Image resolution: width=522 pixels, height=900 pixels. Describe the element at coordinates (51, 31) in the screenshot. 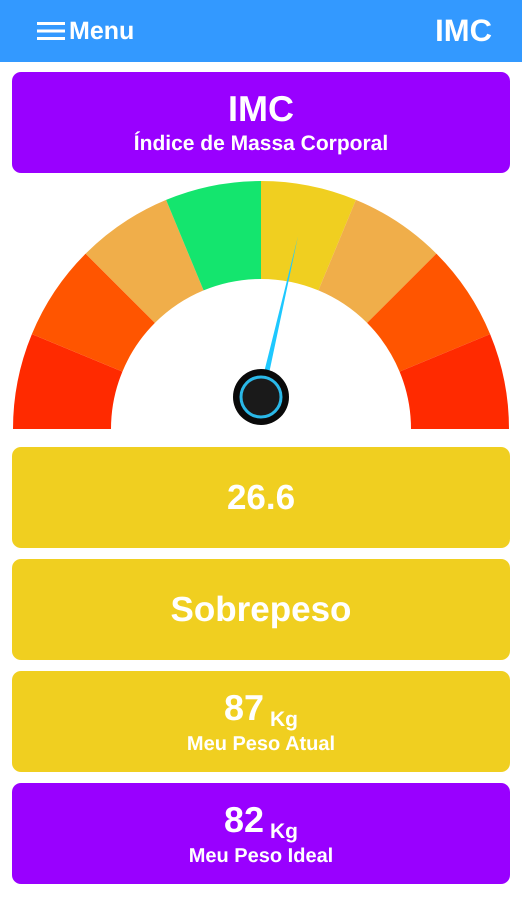

I see `menu-icon` at that location.